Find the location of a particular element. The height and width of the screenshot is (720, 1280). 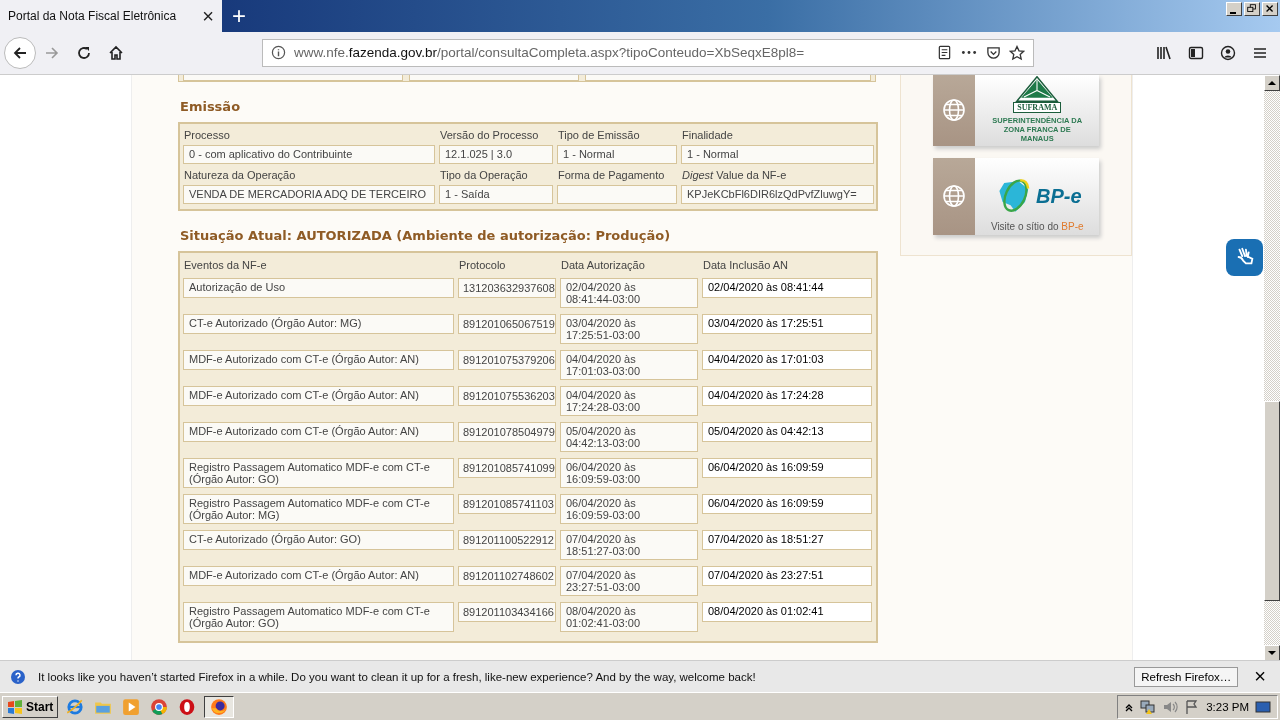

reload-icon is located at coordinates (84, 52).